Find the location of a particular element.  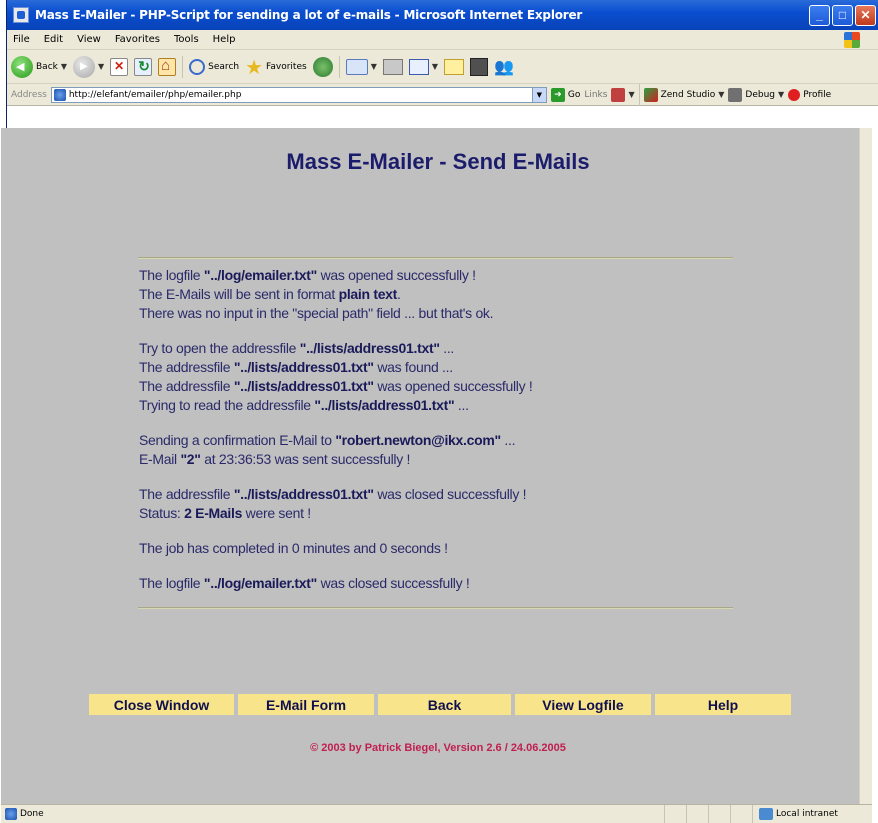

security-zone: Local intranet is located at coordinates (812, 814).